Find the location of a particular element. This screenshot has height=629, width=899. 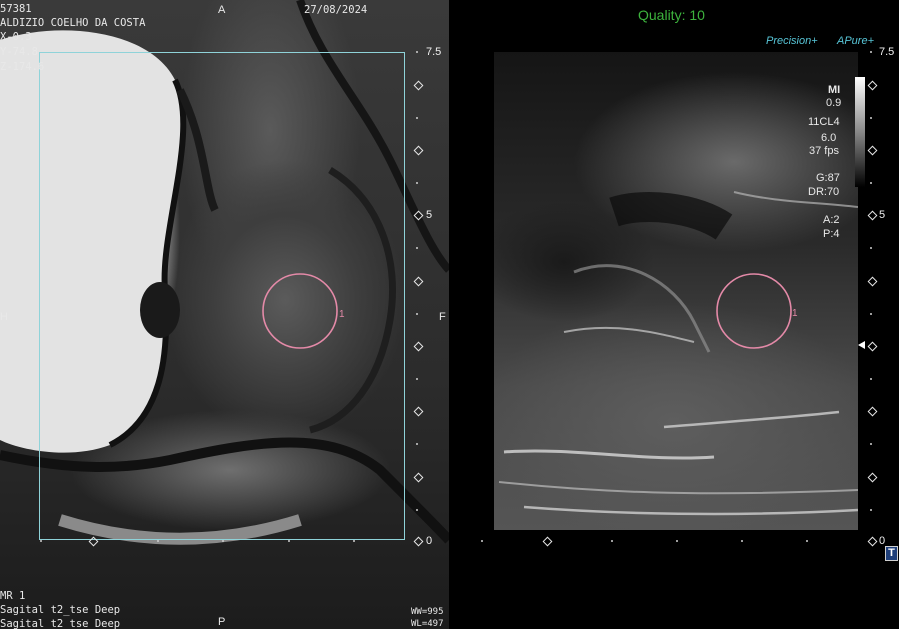

p-value: P:4 is located at coordinates (831, 234).